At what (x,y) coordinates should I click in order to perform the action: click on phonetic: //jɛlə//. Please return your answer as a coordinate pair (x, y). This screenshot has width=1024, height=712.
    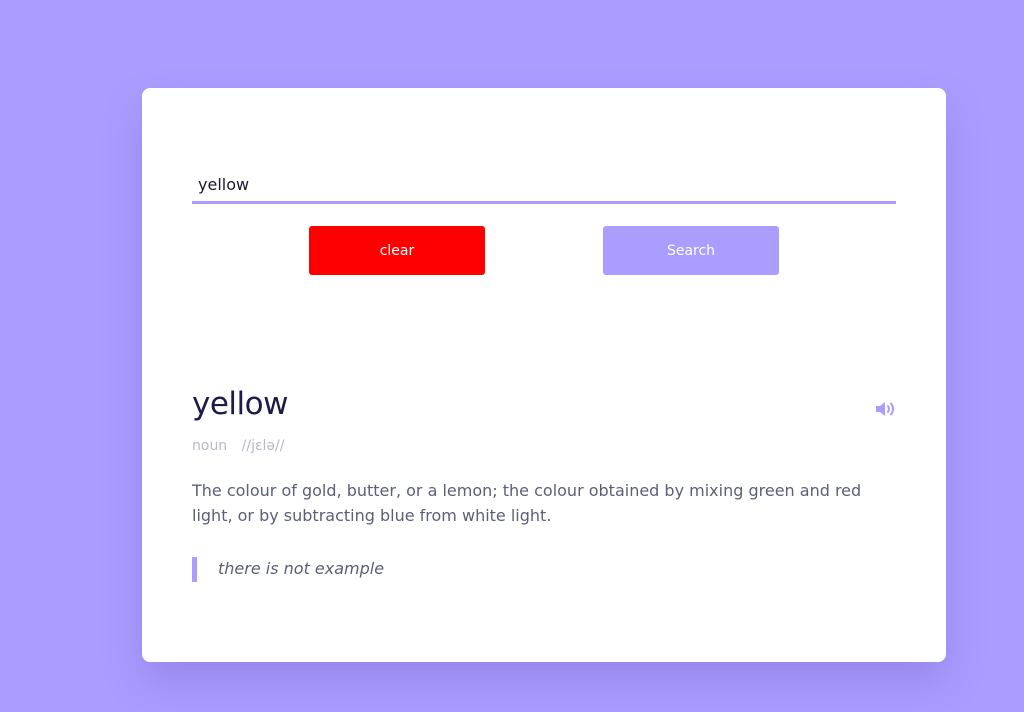
    Looking at the image, I should click on (263, 446).